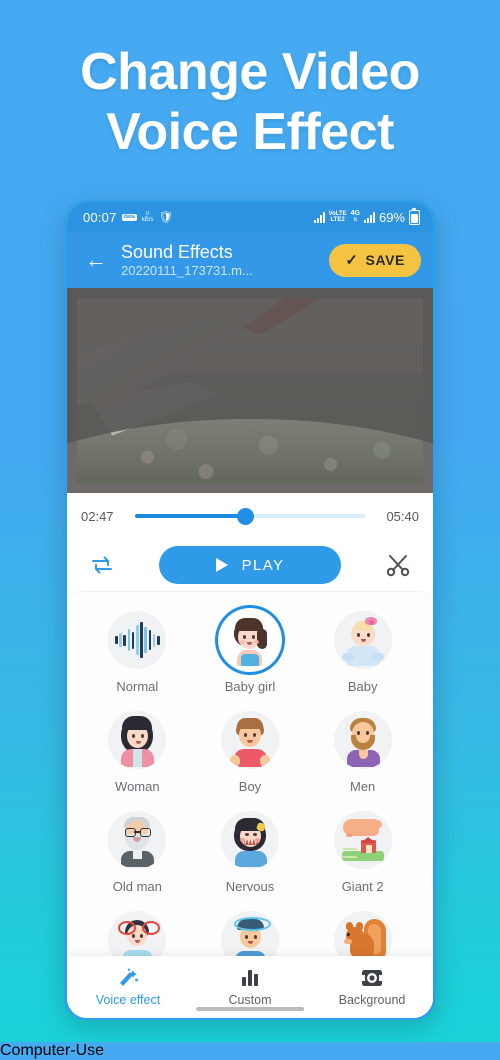 This screenshot has height=1060, width=500. What do you see at coordinates (96, 260) in the screenshot?
I see `back-arrow-icon: ←` at bounding box center [96, 260].